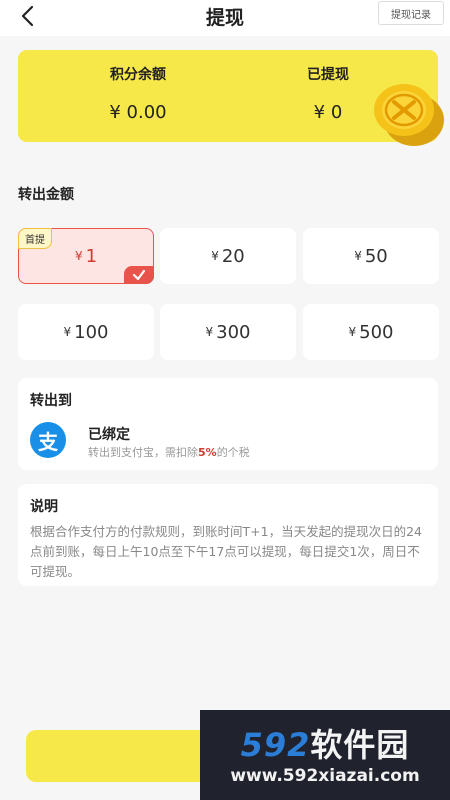 The width and height of the screenshot is (450, 800). What do you see at coordinates (143, 452) in the screenshot?
I see `tax-note-prefix: 转出到支付宝，需扣除` at bounding box center [143, 452].